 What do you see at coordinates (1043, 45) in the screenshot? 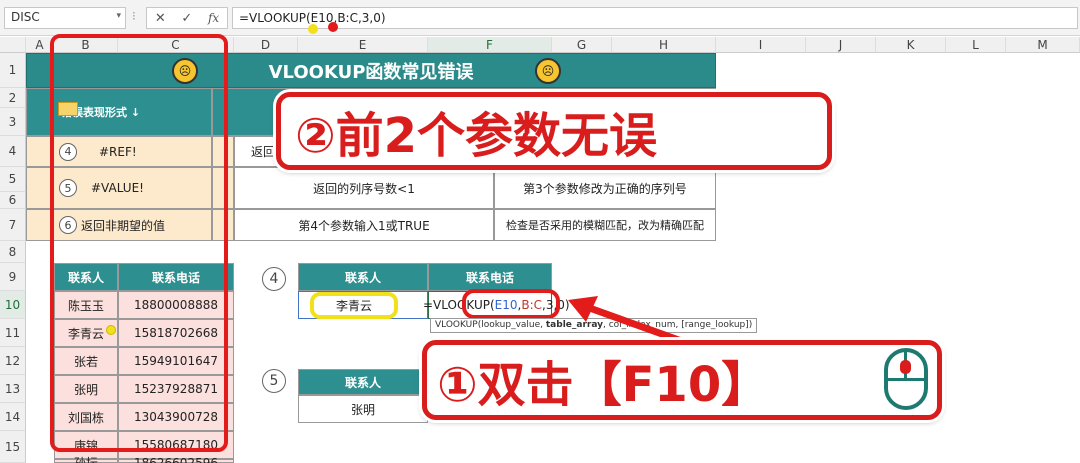
I see `col-header-m: M` at bounding box center [1043, 45].